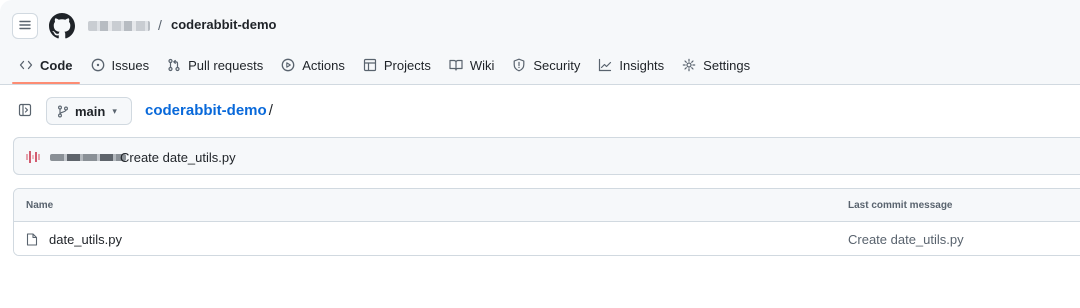 Image resolution: width=1080 pixels, height=308 pixels. What do you see at coordinates (557, 65) in the screenshot?
I see `tab-label: Security` at bounding box center [557, 65].